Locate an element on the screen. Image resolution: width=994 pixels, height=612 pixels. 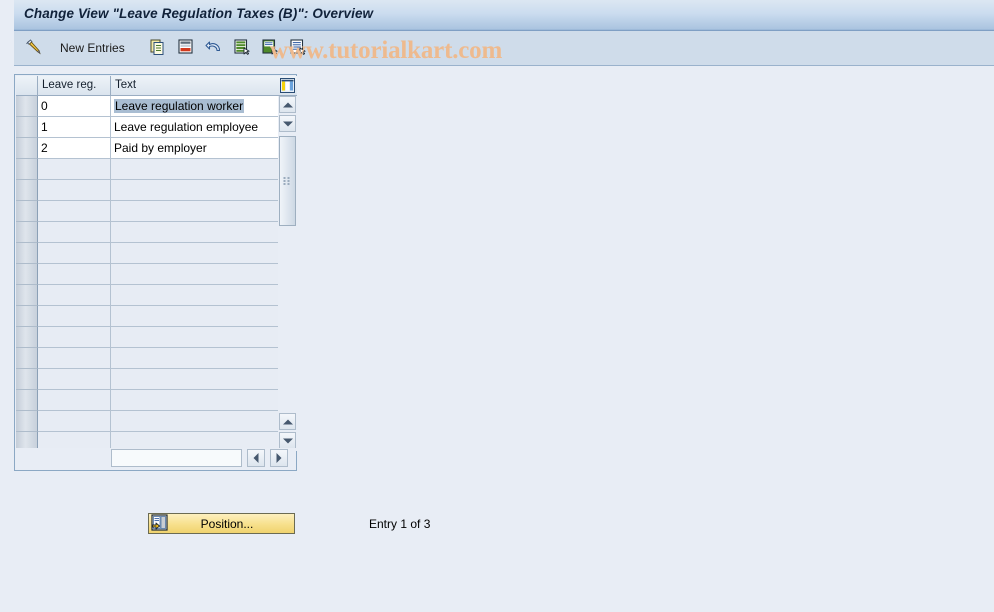
cell-leave-reg: 1 is located at coordinates (74, 127).